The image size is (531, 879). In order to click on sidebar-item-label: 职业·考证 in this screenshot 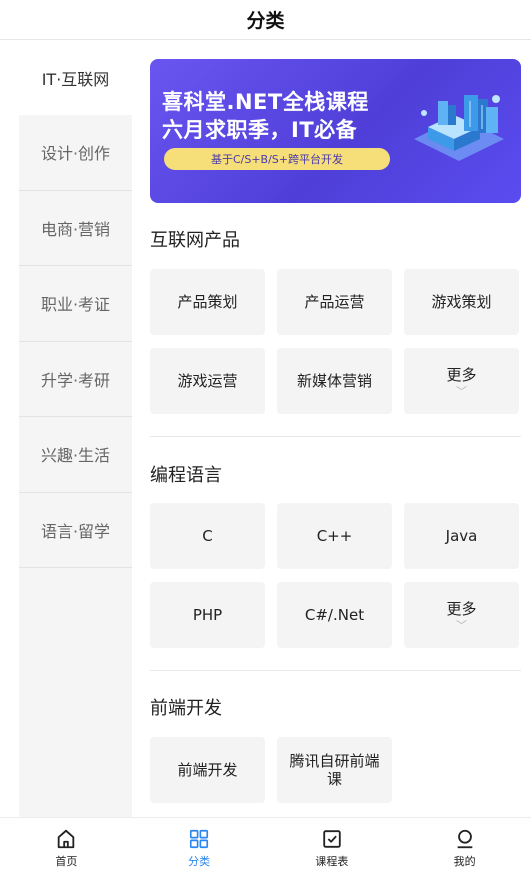, I will do `click(75, 305)`.